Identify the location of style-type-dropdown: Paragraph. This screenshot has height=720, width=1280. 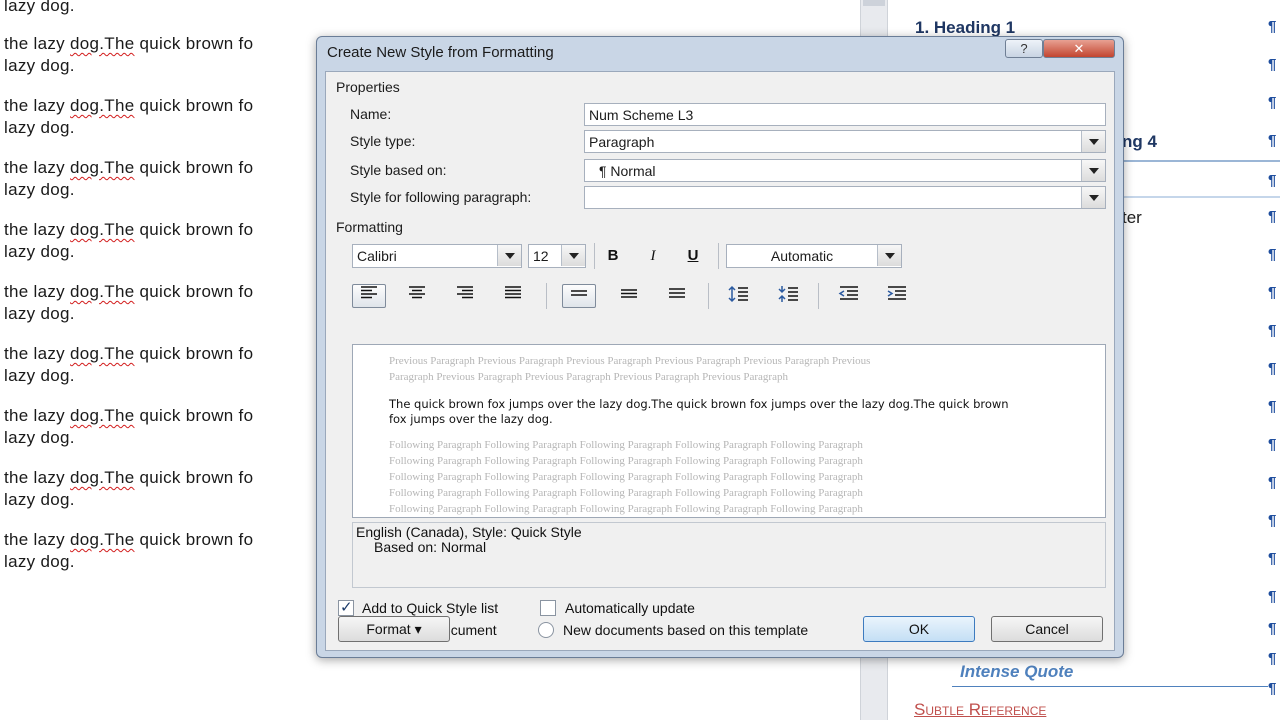
(845, 141).